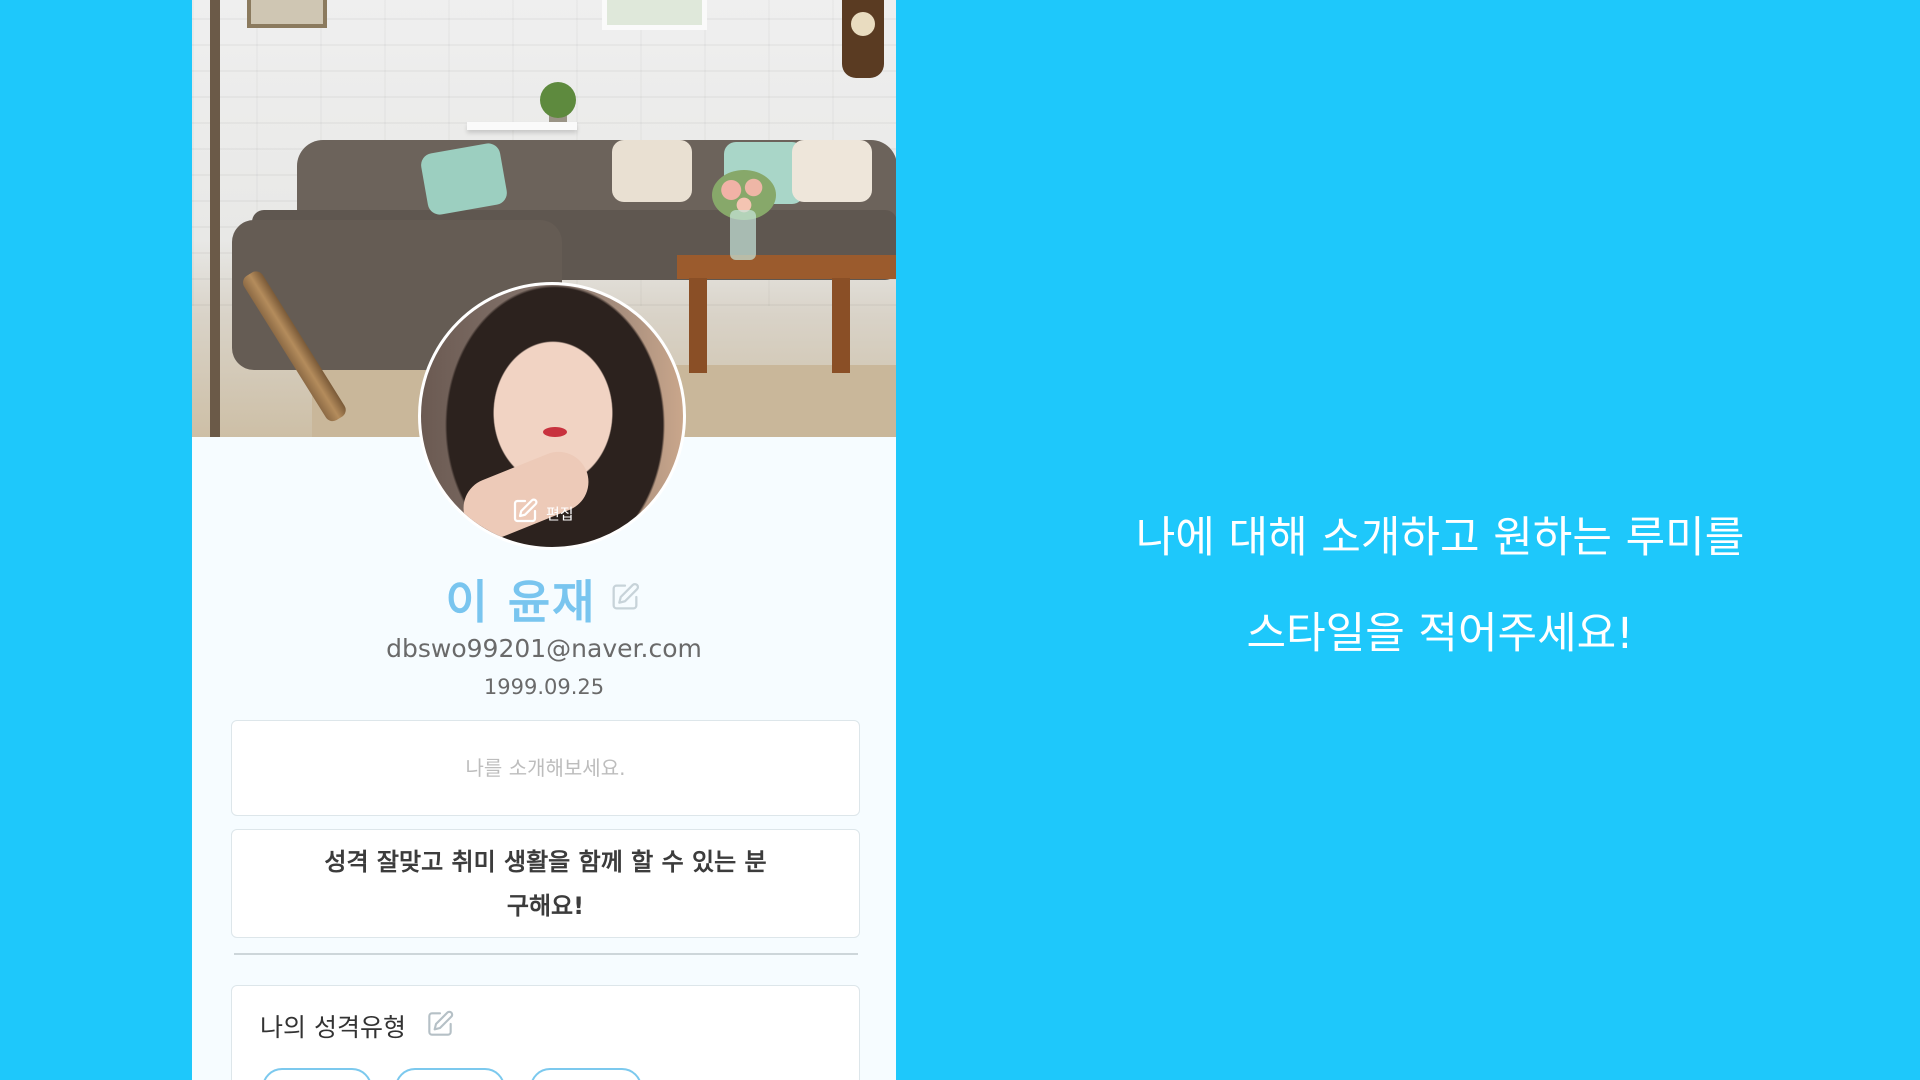 The width and height of the screenshot is (1920, 1080). I want to click on profile-birthdate: 1999.09.25, so click(544, 687).